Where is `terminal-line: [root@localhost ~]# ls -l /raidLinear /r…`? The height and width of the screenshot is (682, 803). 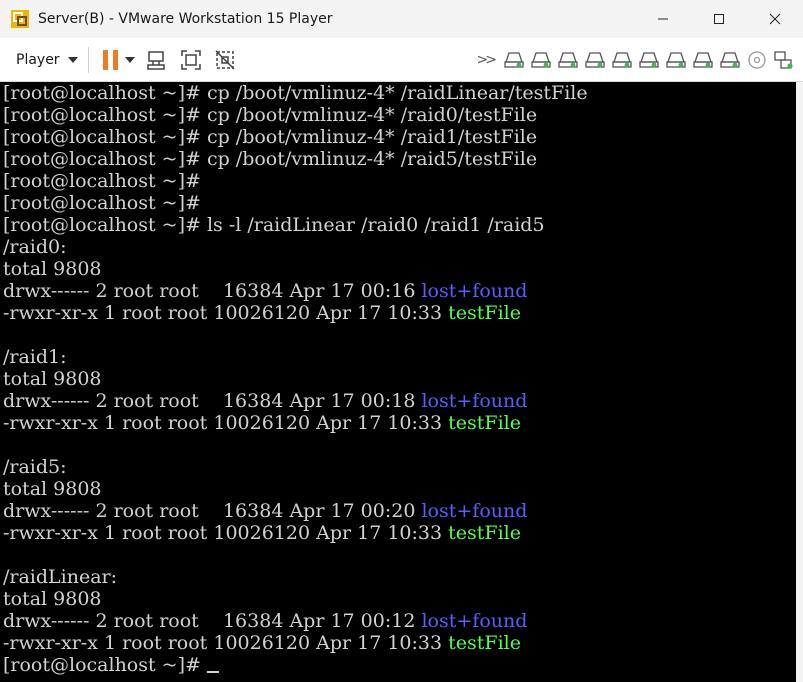
terminal-line: [root@localhost ~]# ls -l /raidLinear /r… is located at coordinates (274, 225).